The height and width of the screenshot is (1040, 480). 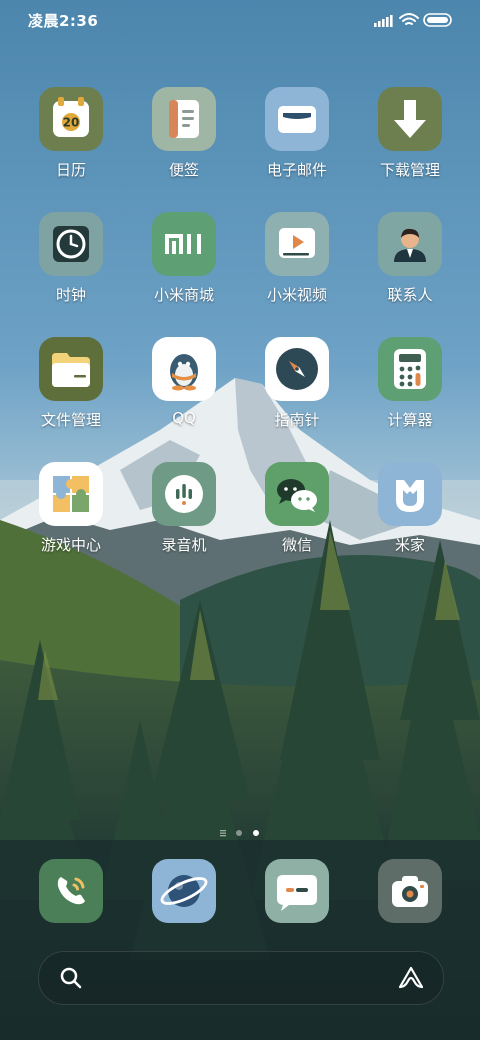 I want to click on folder-icon, so click(x=71, y=370).